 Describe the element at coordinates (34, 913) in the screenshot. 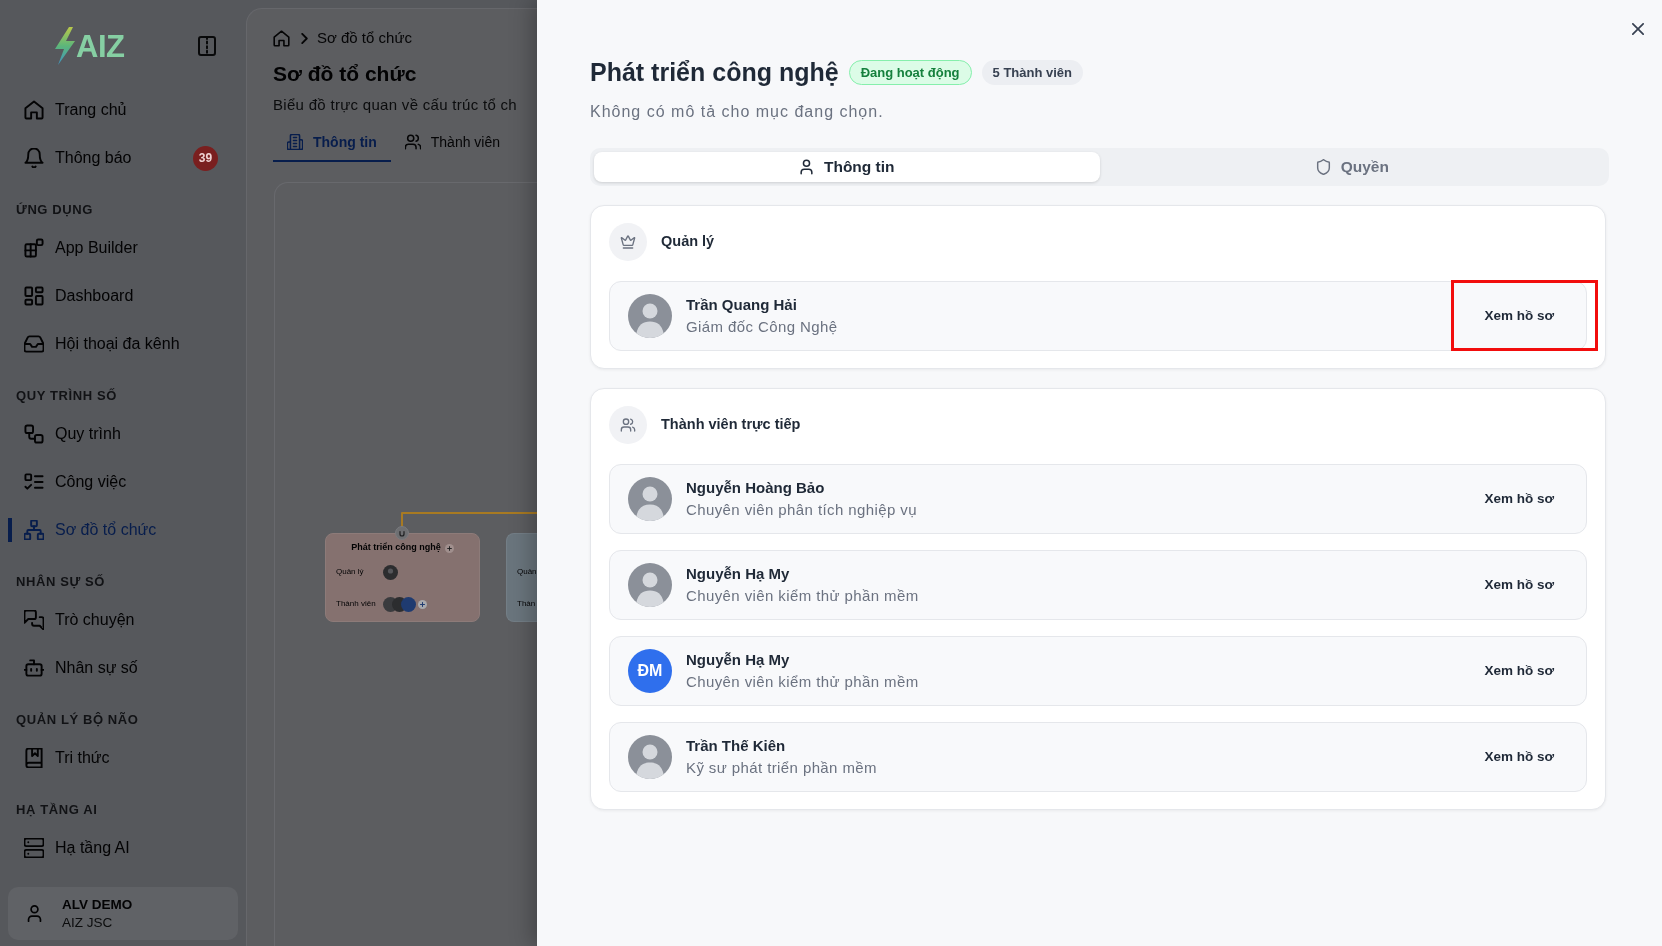

I see `user-icon` at that location.